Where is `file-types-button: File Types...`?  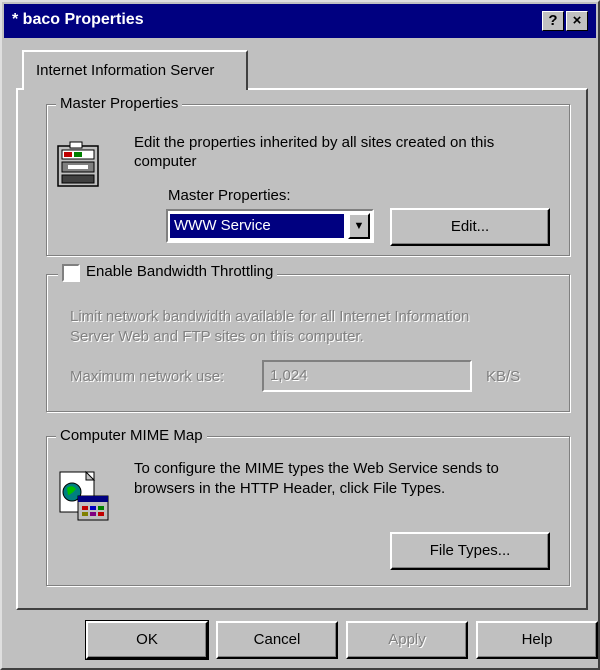 file-types-button: File Types... is located at coordinates (470, 551).